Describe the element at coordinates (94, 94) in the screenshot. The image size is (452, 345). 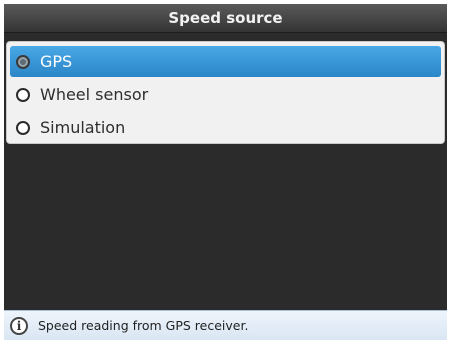
I see `option-label: Wheel sensor` at that location.